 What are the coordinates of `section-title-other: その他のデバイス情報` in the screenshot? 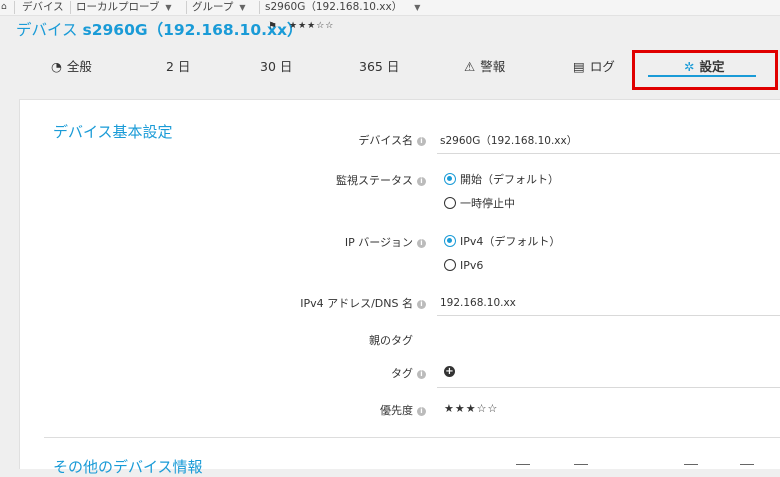 It's located at (128, 467).